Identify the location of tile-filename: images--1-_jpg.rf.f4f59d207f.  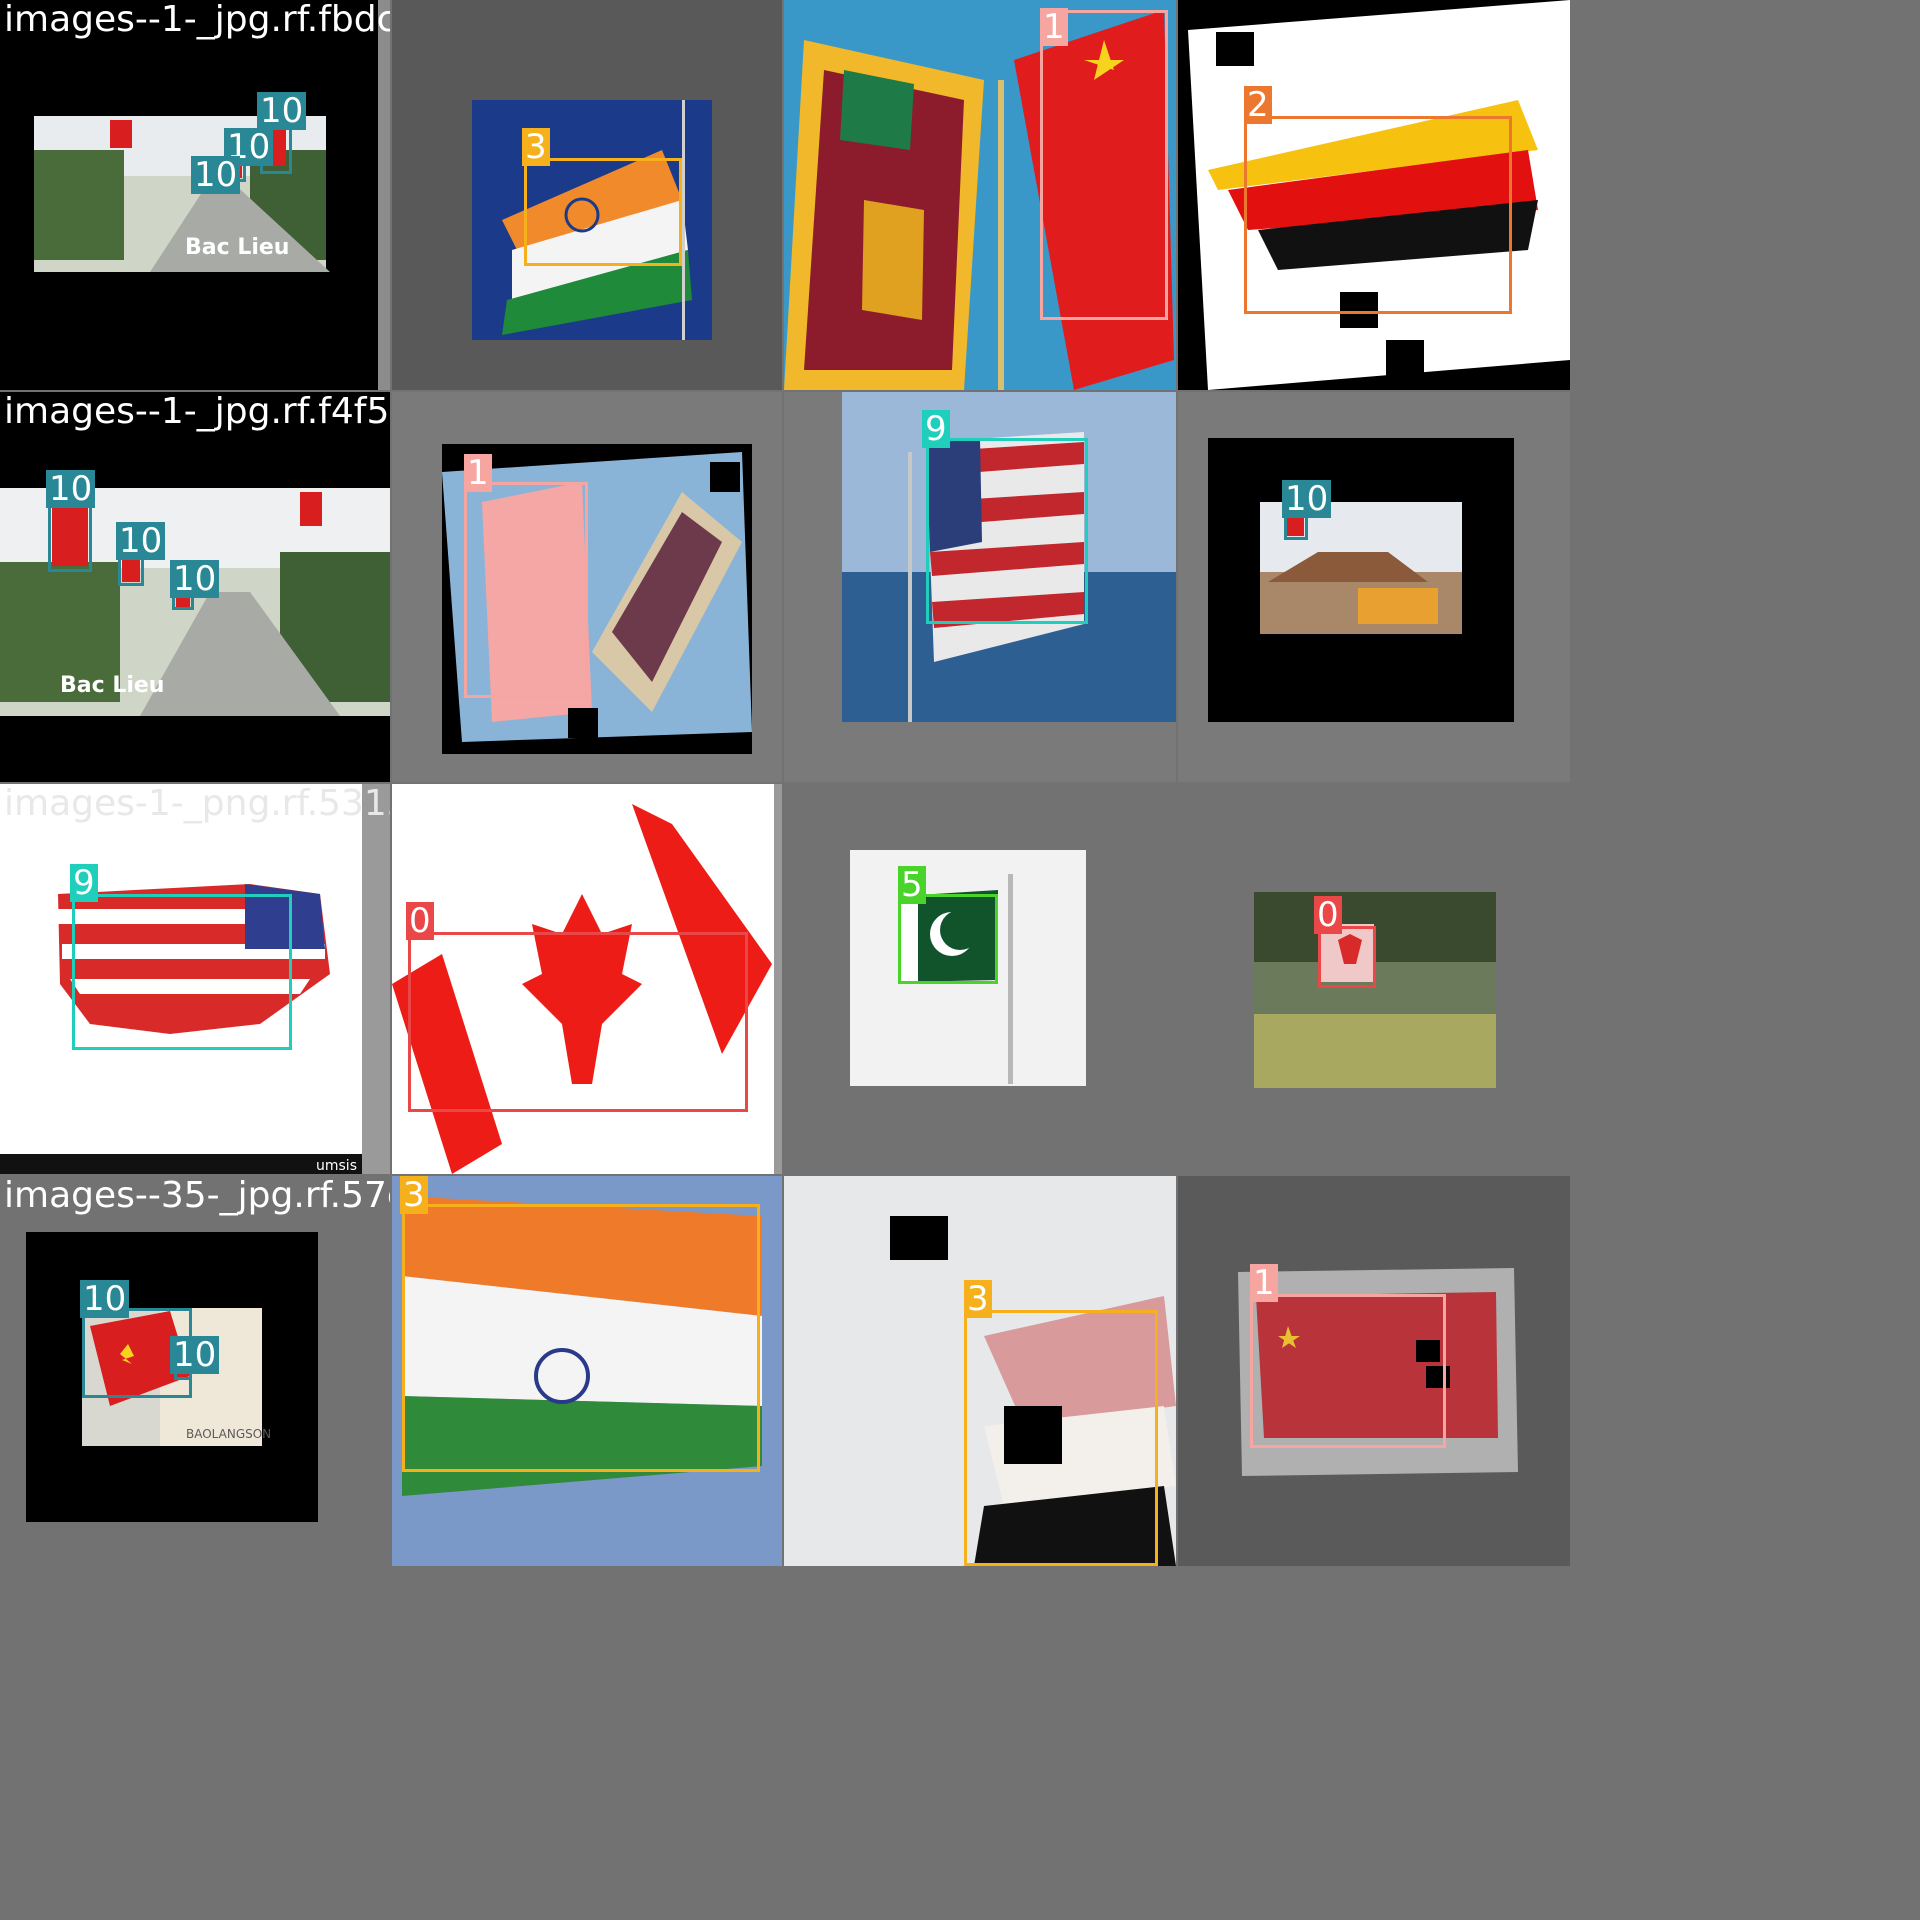
(197, 412).